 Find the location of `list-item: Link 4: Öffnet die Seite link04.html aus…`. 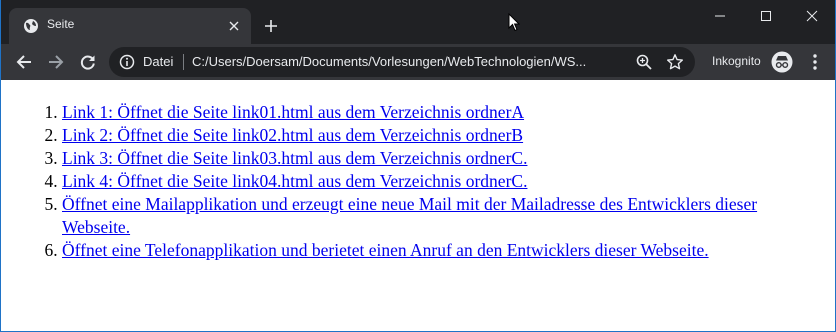

list-item: Link 4: Öffnet die Seite link04.html aus… is located at coordinates (441, 181).